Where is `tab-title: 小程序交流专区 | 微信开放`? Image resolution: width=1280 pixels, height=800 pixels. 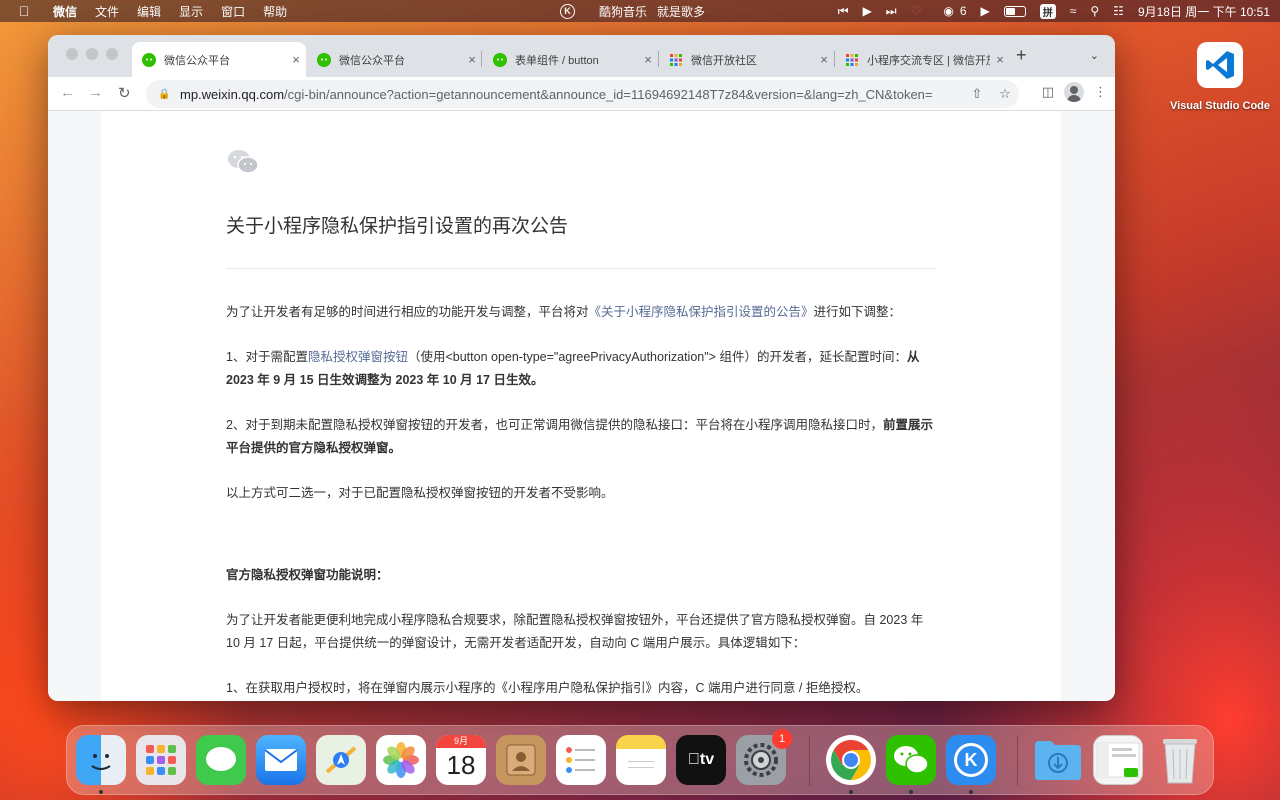 tab-title: 小程序交流专区 | 微信开放 is located at coordinates (928, 60).